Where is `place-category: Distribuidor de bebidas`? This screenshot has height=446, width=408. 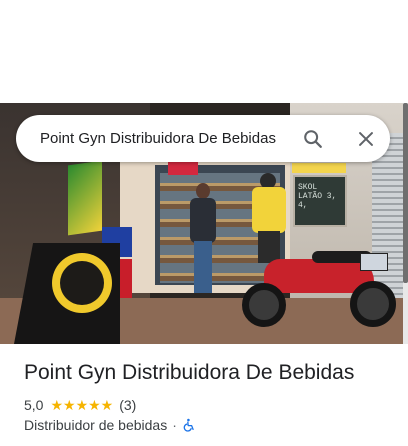
place-category: Distribuidor de bebidas is located at coordinates (96, 425).